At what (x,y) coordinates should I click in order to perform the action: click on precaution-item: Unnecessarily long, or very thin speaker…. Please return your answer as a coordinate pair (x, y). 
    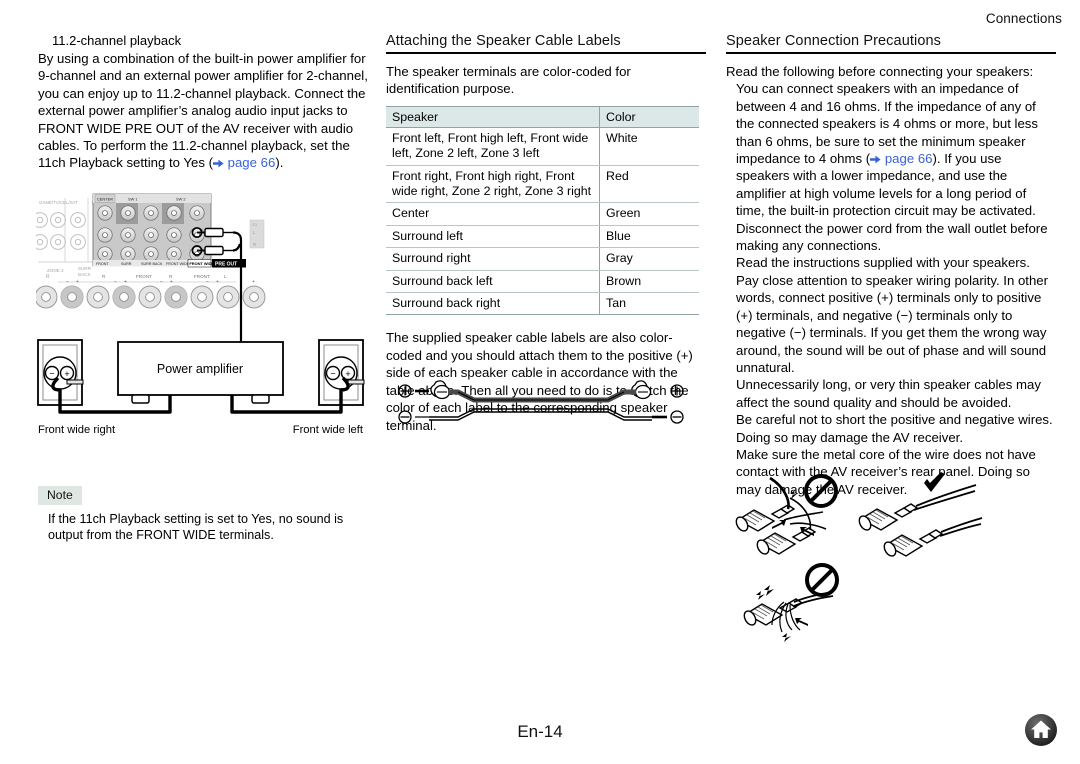
    Looking at the image, I should click on (888, 393).